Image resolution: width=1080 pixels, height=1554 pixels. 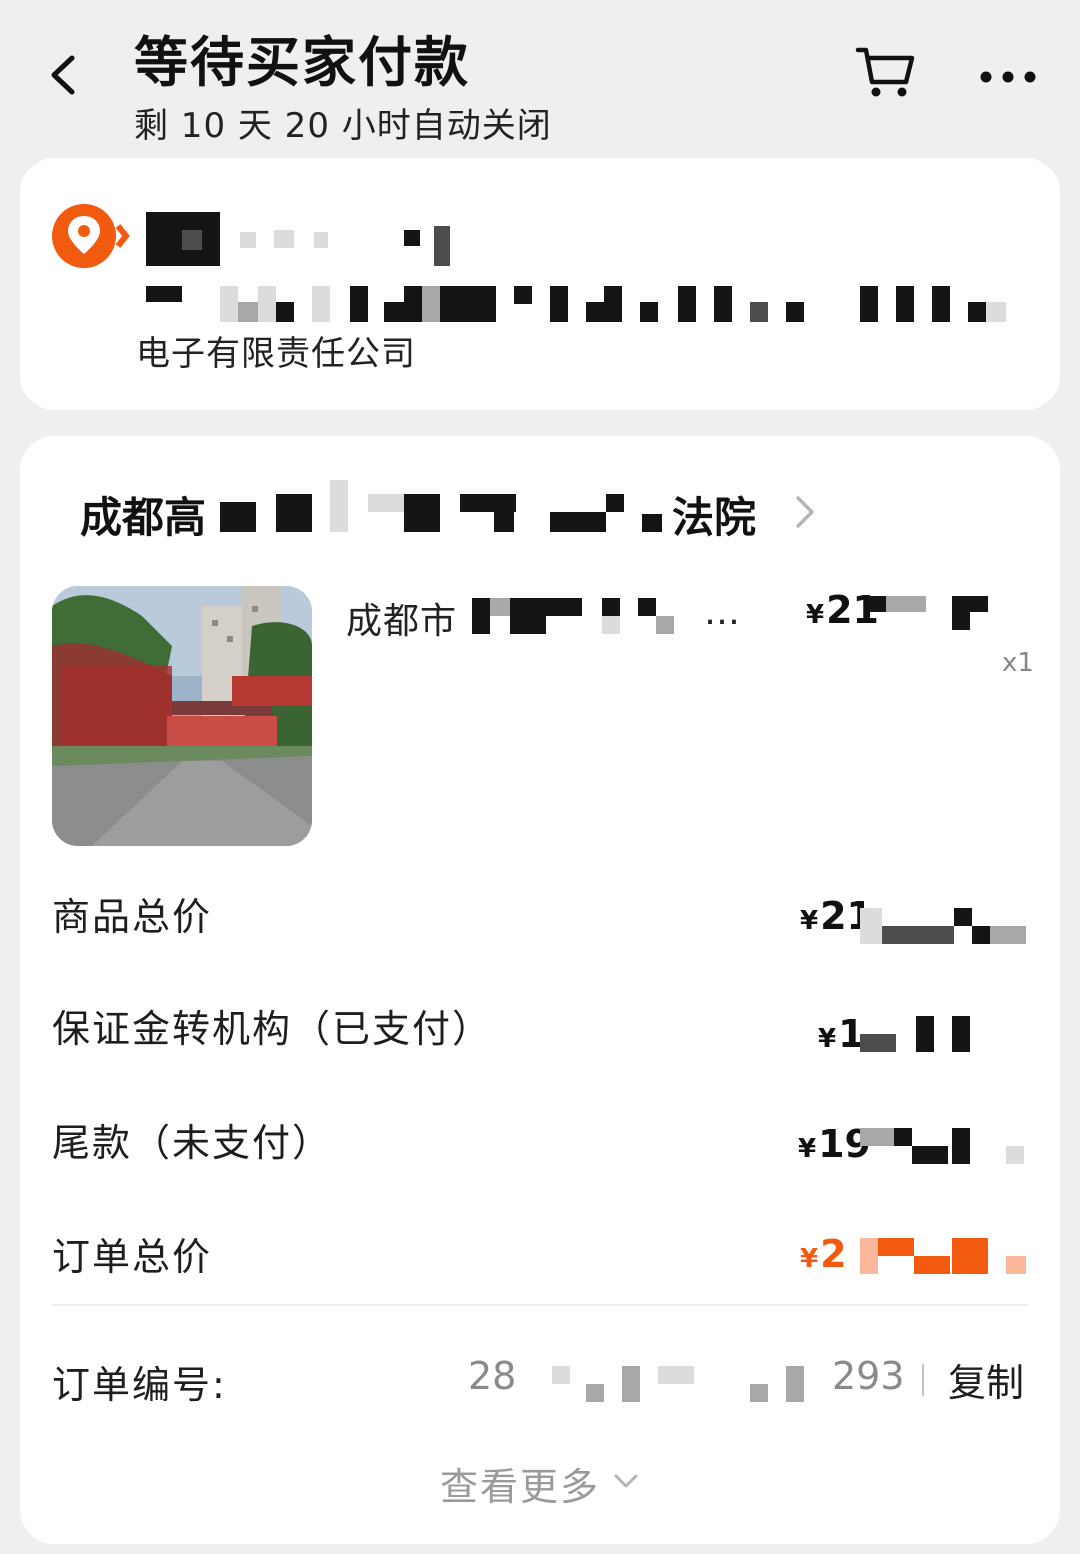 What do you see at coordinates (460, 511) in the screenshot?
I see `shop-link: 成都高 法院` at bounding box center [460, 511].